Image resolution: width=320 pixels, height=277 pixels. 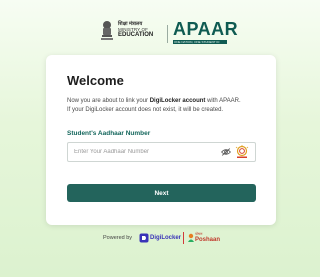 I want to click on header-divider, so click(x=167, y=34).